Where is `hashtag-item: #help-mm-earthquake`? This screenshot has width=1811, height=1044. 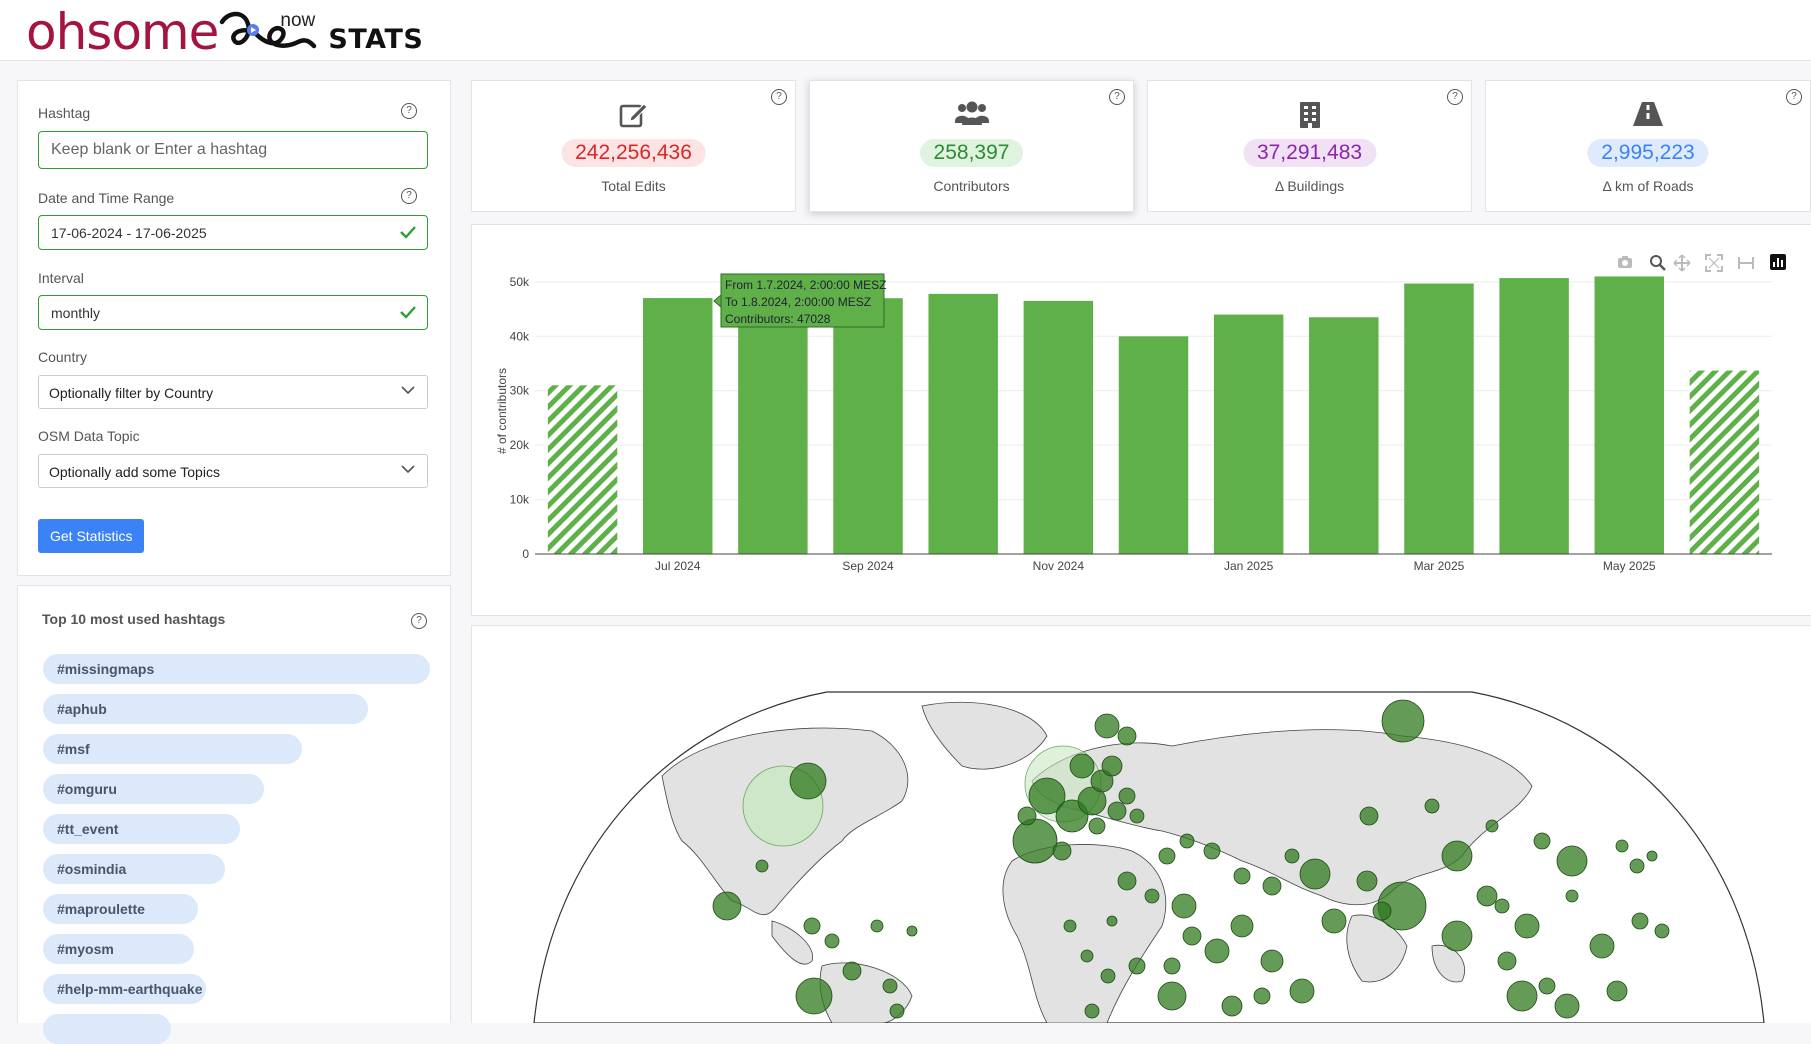
hashtag-item: #help-mm-earthquake is located at coordinates (124, 989).